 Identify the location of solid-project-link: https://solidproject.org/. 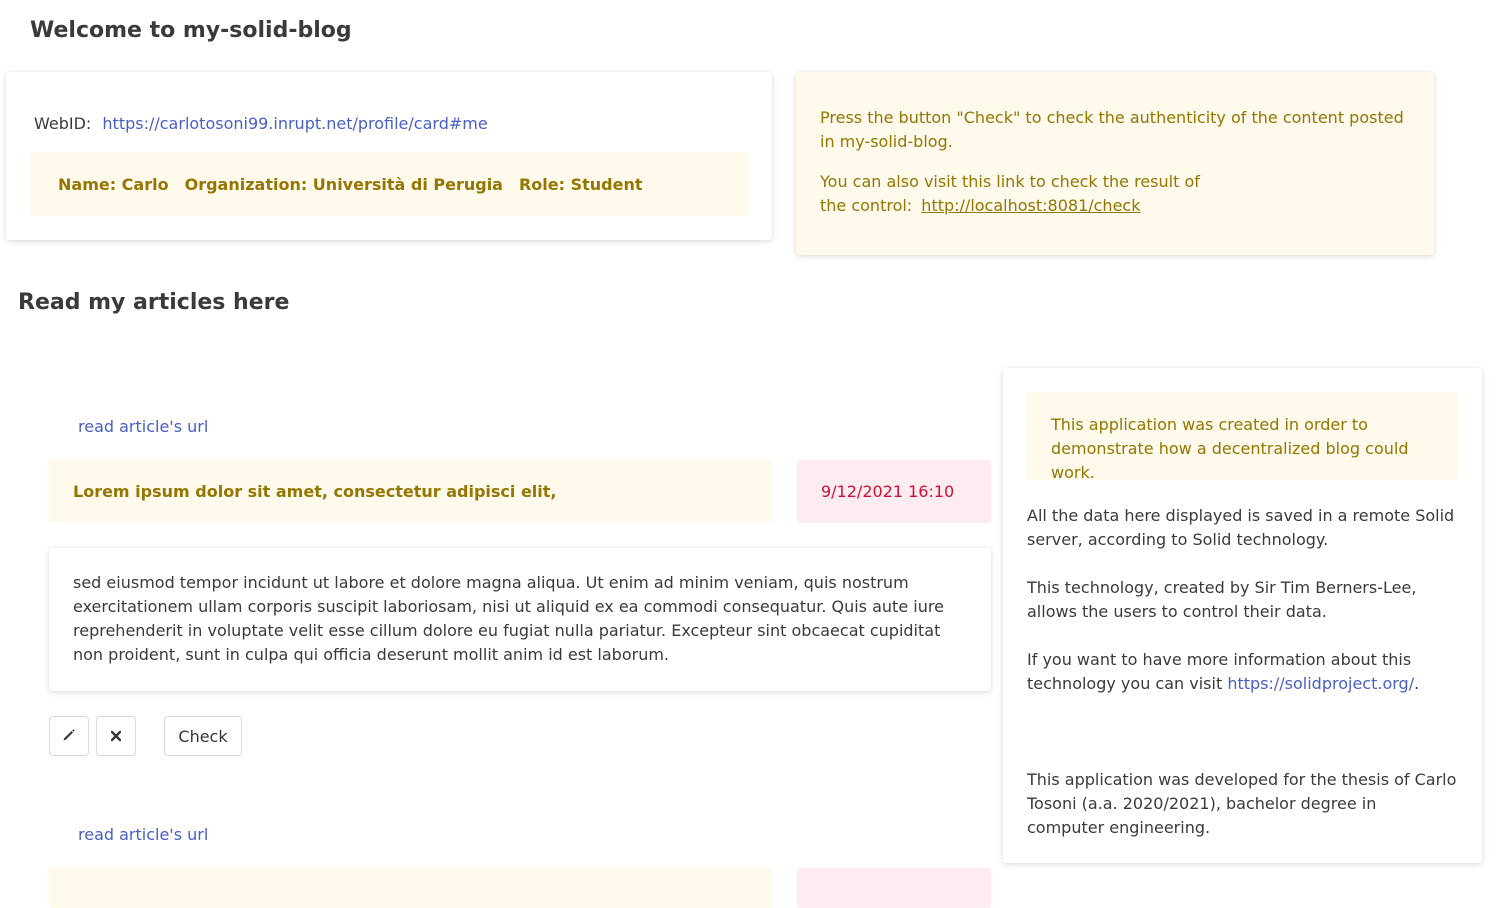
(1320, 683).